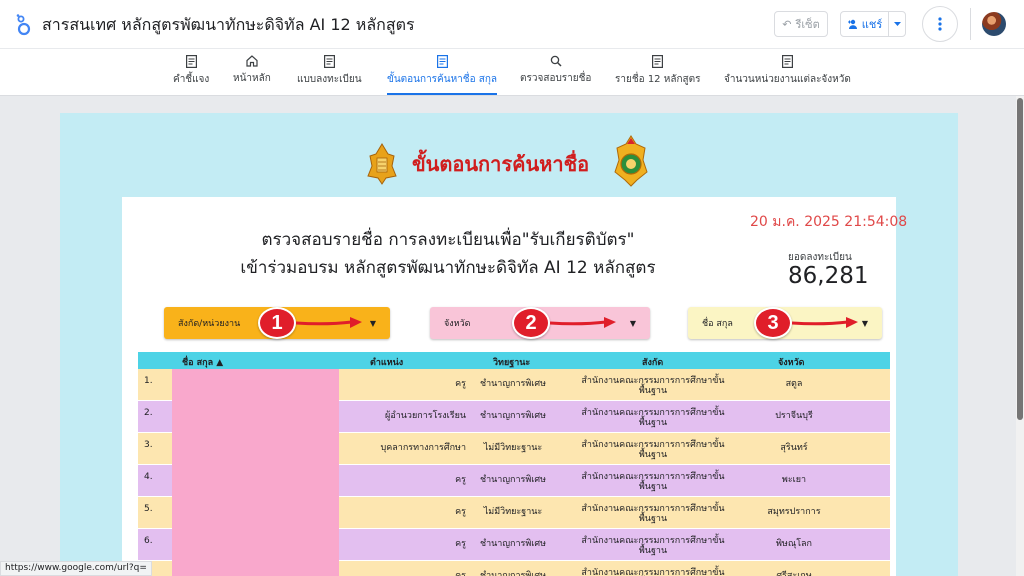  Describe the element at coordinates (76, 568) in the screenshot. I see `link-status-bar: https://www.google.com/url?q=` at that location.